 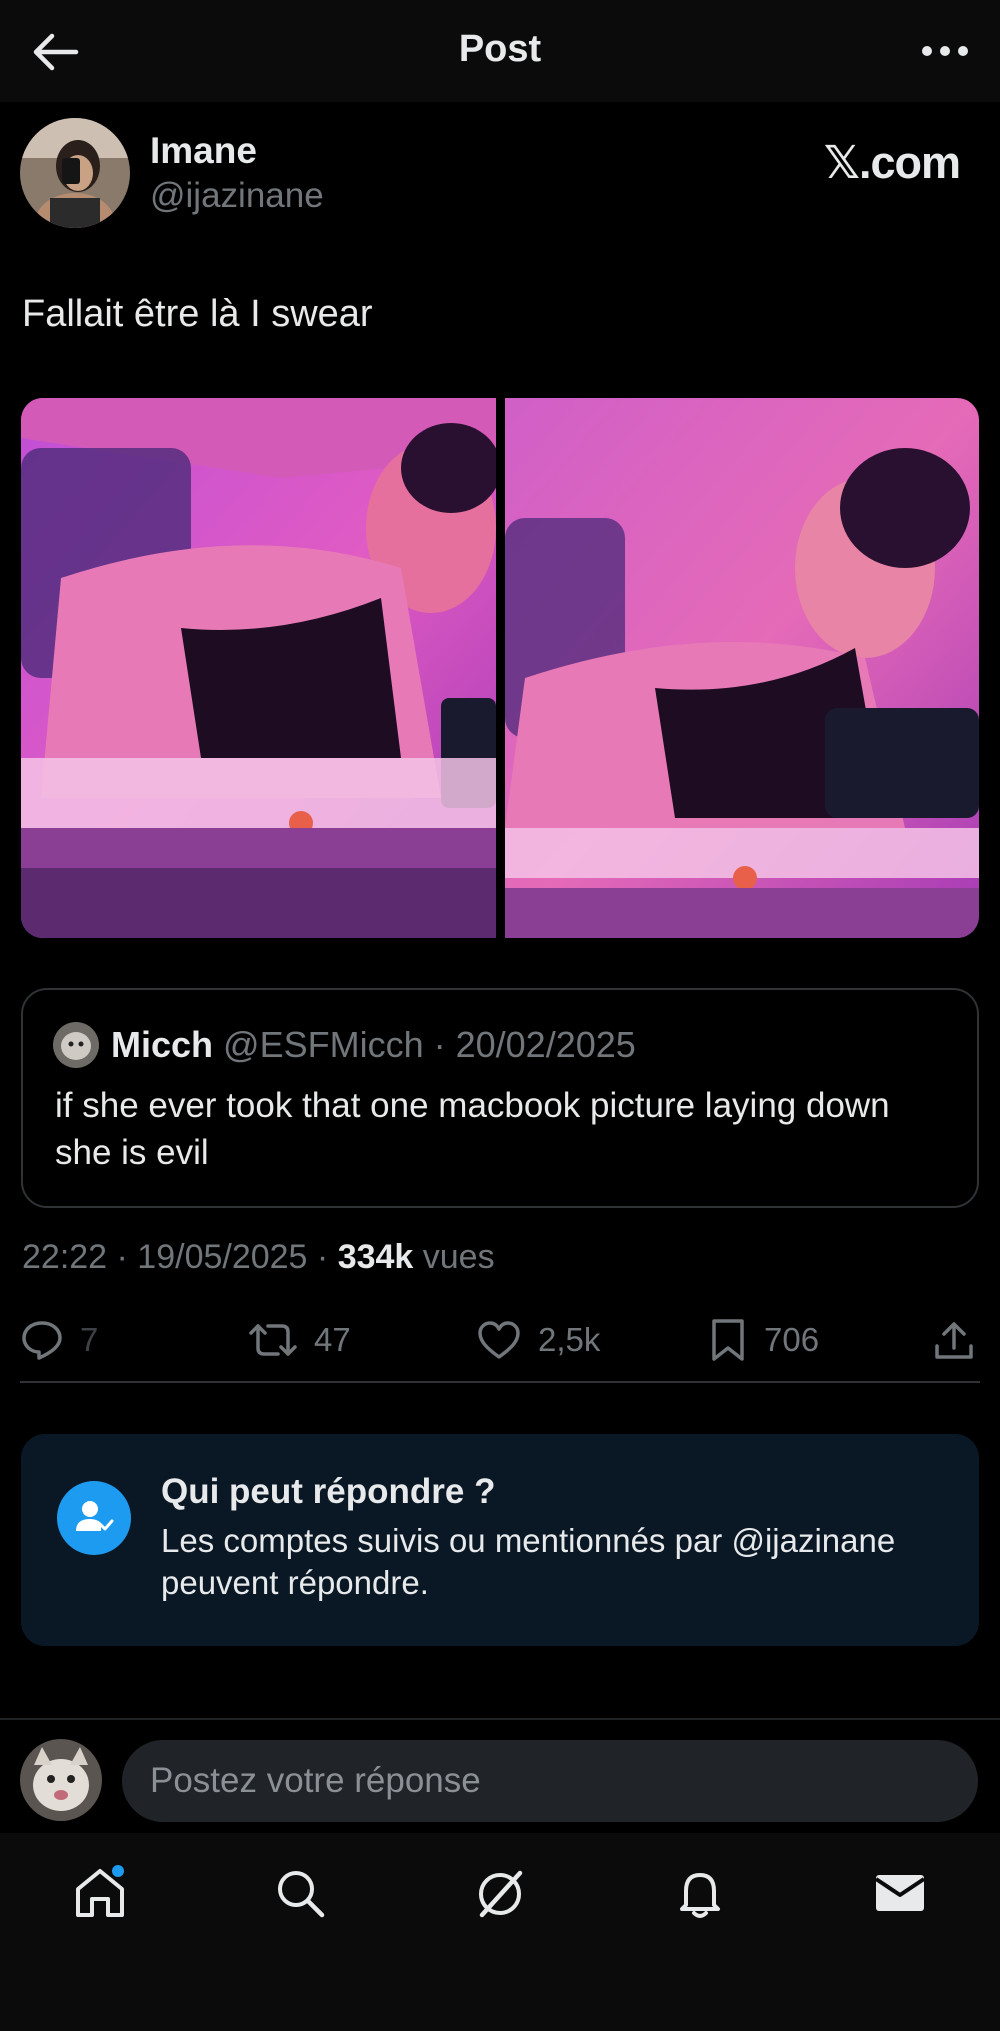 I want to click on heart-icon, so click(x=499, y=1340).